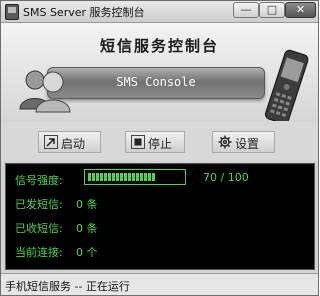 Image resolution: width=320 pixels, height=296 pixels. I want to click on gear-icon, so click(225, 142).